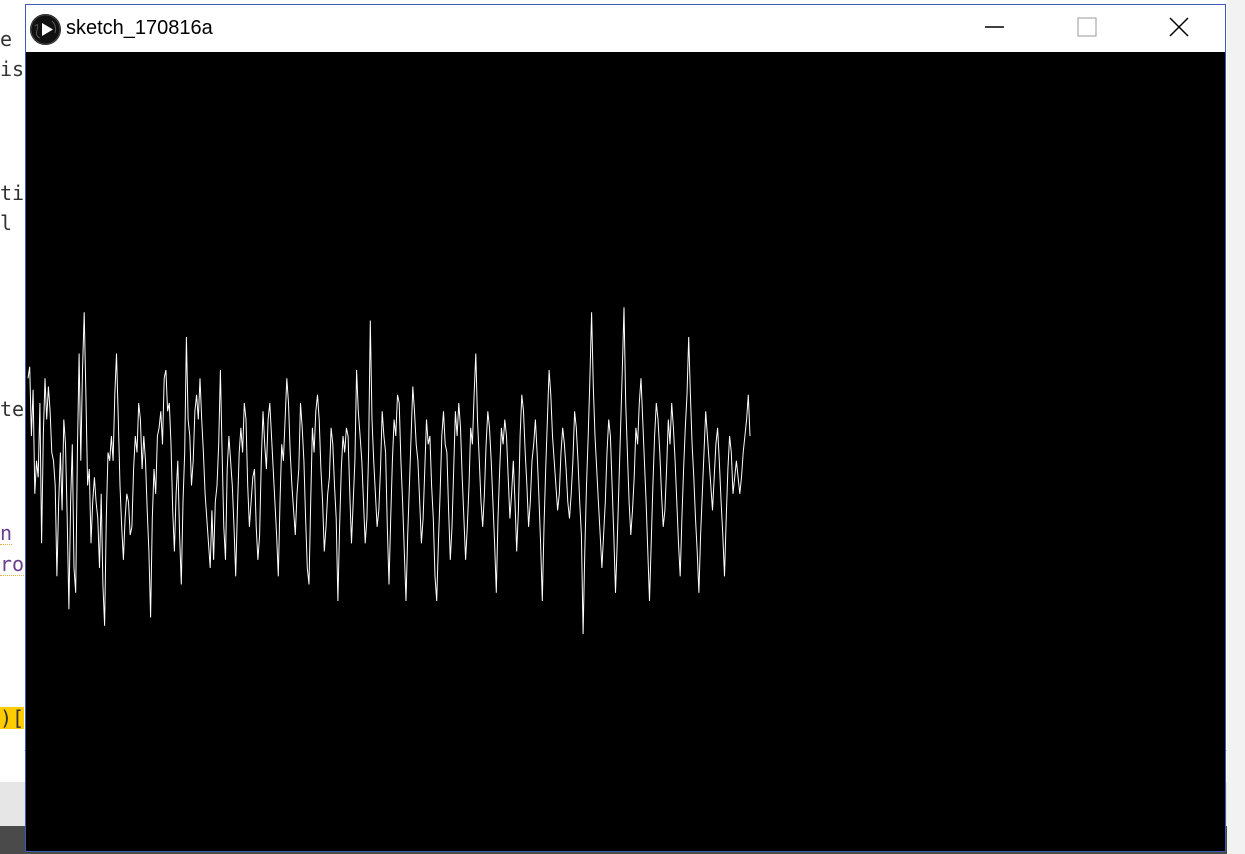 The image size is (1245, 854). I want to click on code-fragment: is, so click(12, 69).